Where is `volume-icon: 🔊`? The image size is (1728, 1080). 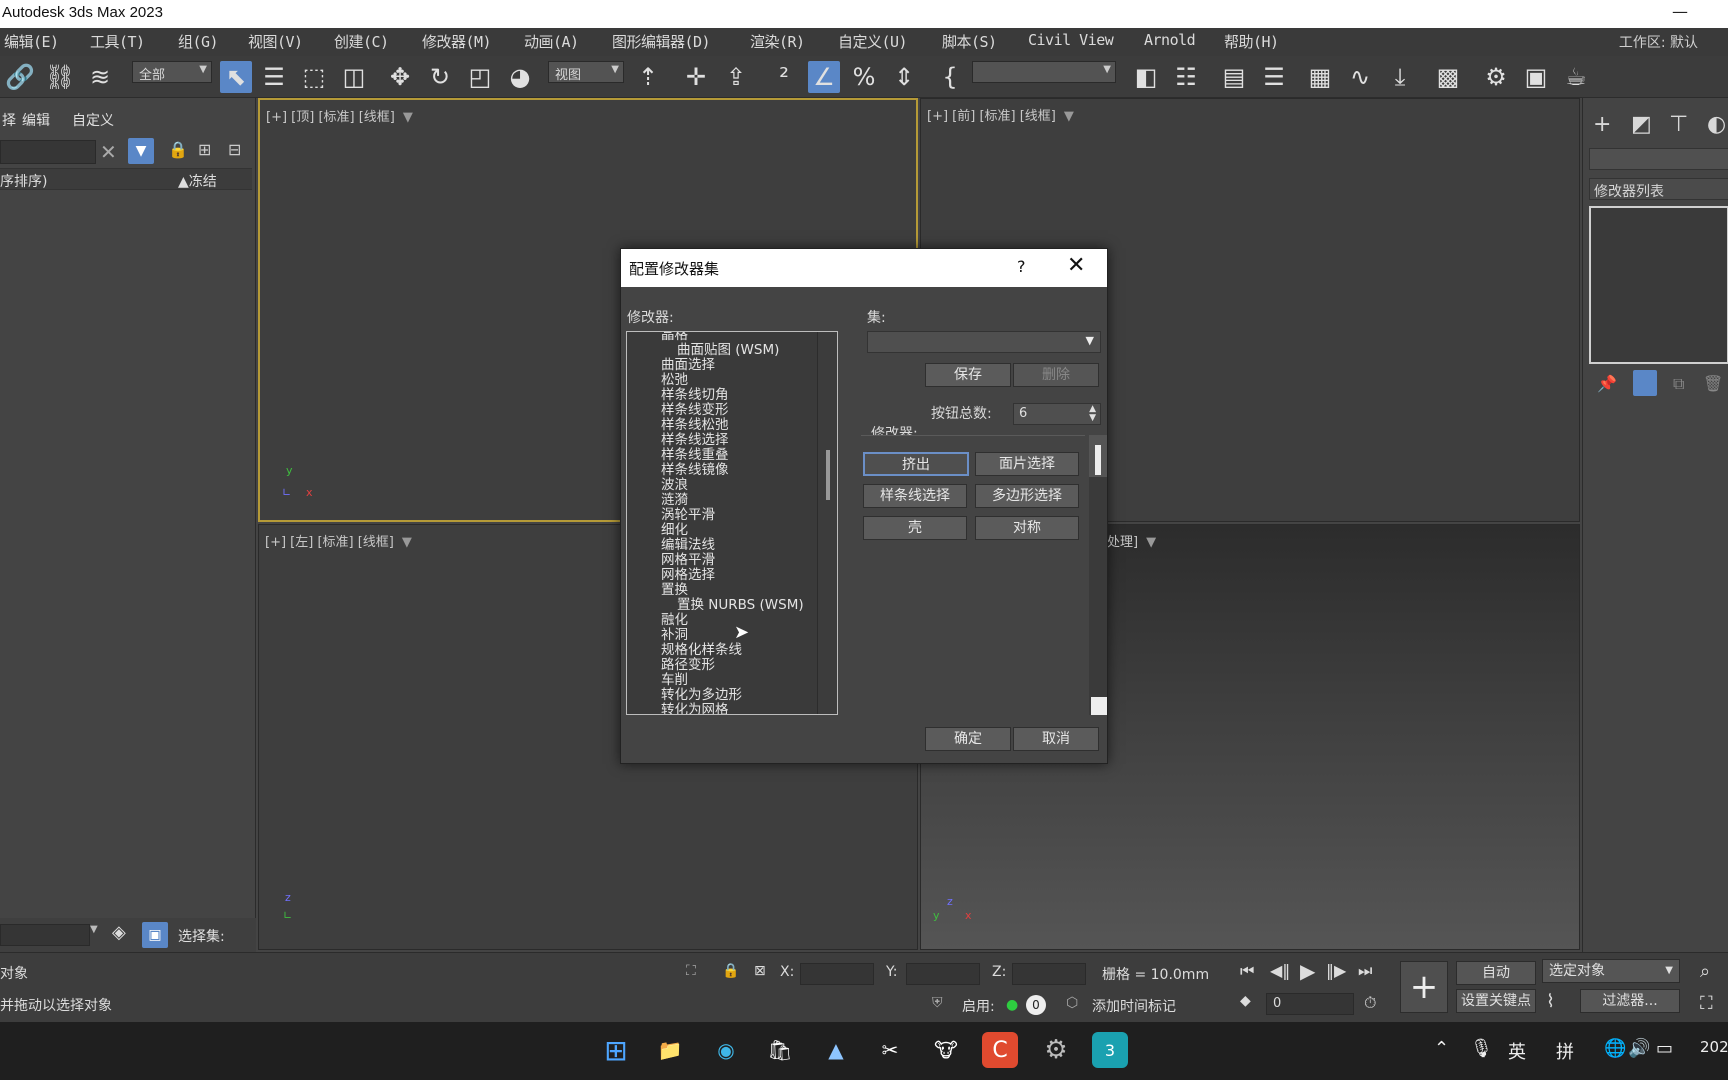 volume-icon: 🔊 is located at coordinates (1639, 1048).